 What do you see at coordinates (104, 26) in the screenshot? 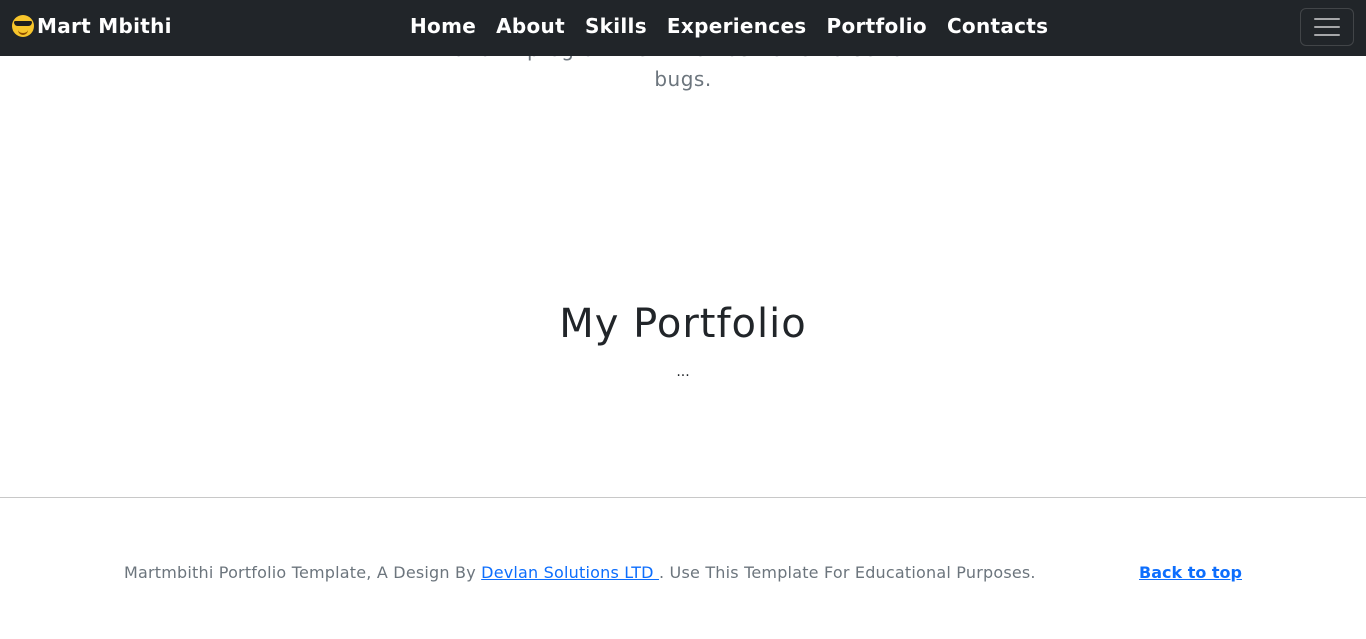
I see `brand-name: Mart Mbithi` at bounding box center [104, 26].